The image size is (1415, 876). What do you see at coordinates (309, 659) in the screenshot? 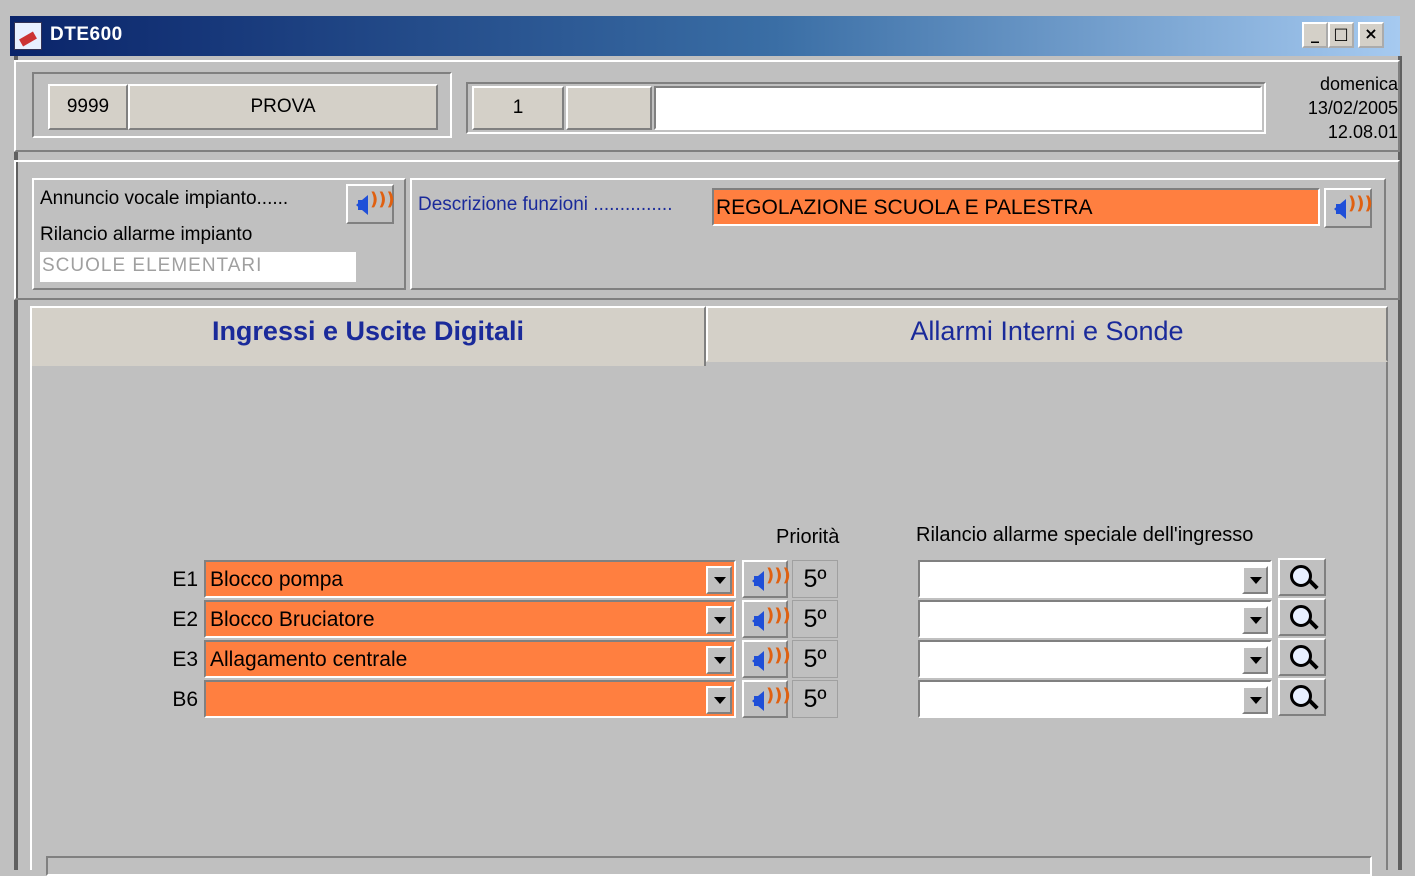
I see `input-select-value: Allagamento centrale` at bounding box center [309, 659].